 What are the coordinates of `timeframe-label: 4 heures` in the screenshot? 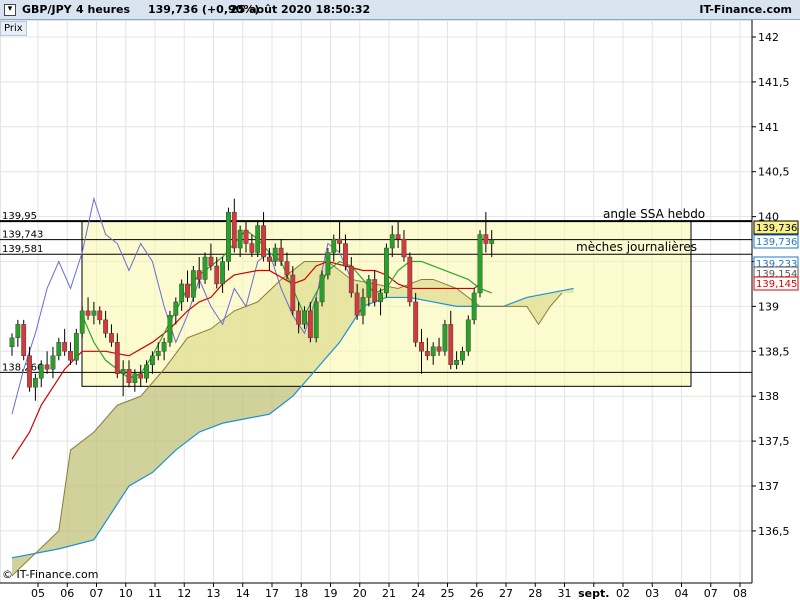 It's located at (103, 9).